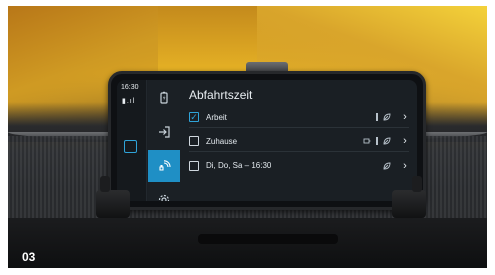 The height and width of the screenshot is (275, 495). I want to click on nav-item-battery, so click(164, 98).